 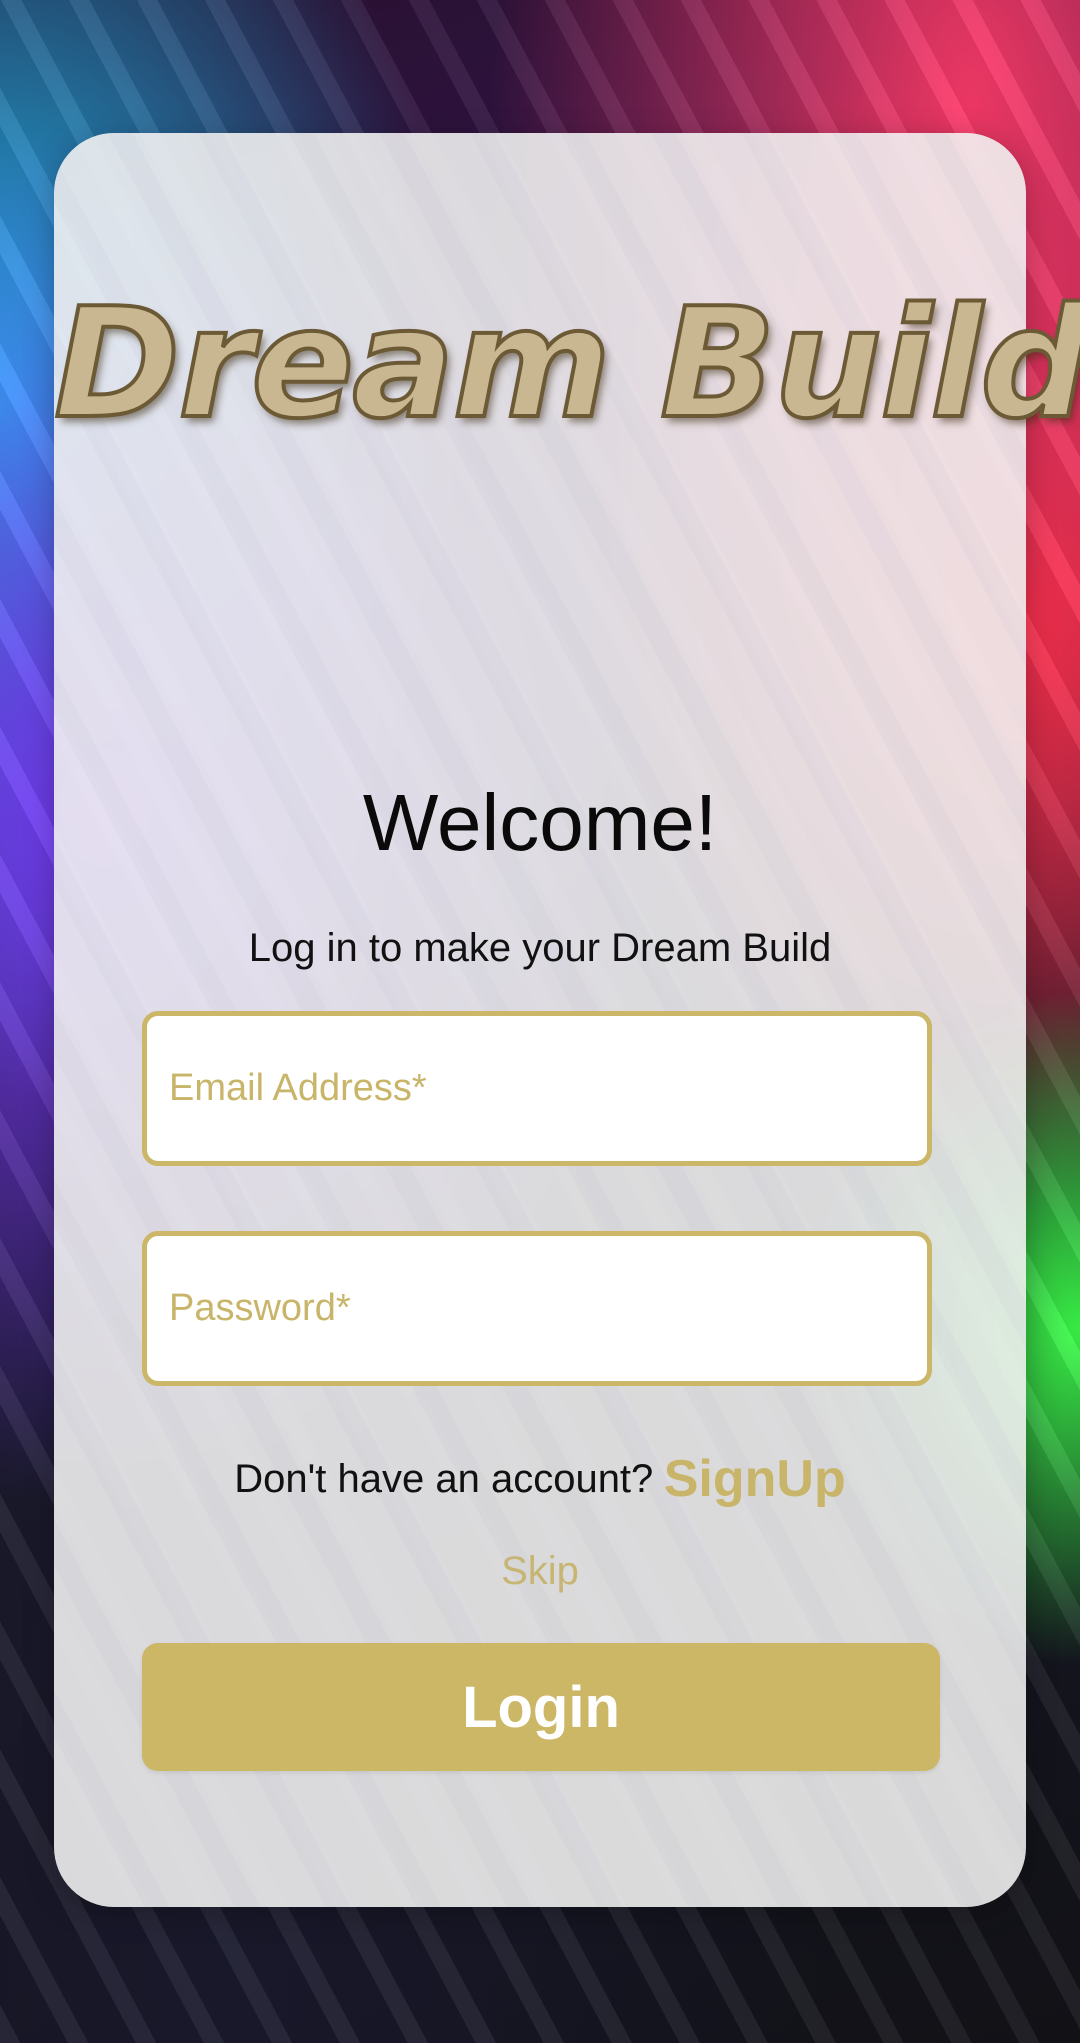 I want to click on skip-link: Skip, so click(x=540, y=1571).